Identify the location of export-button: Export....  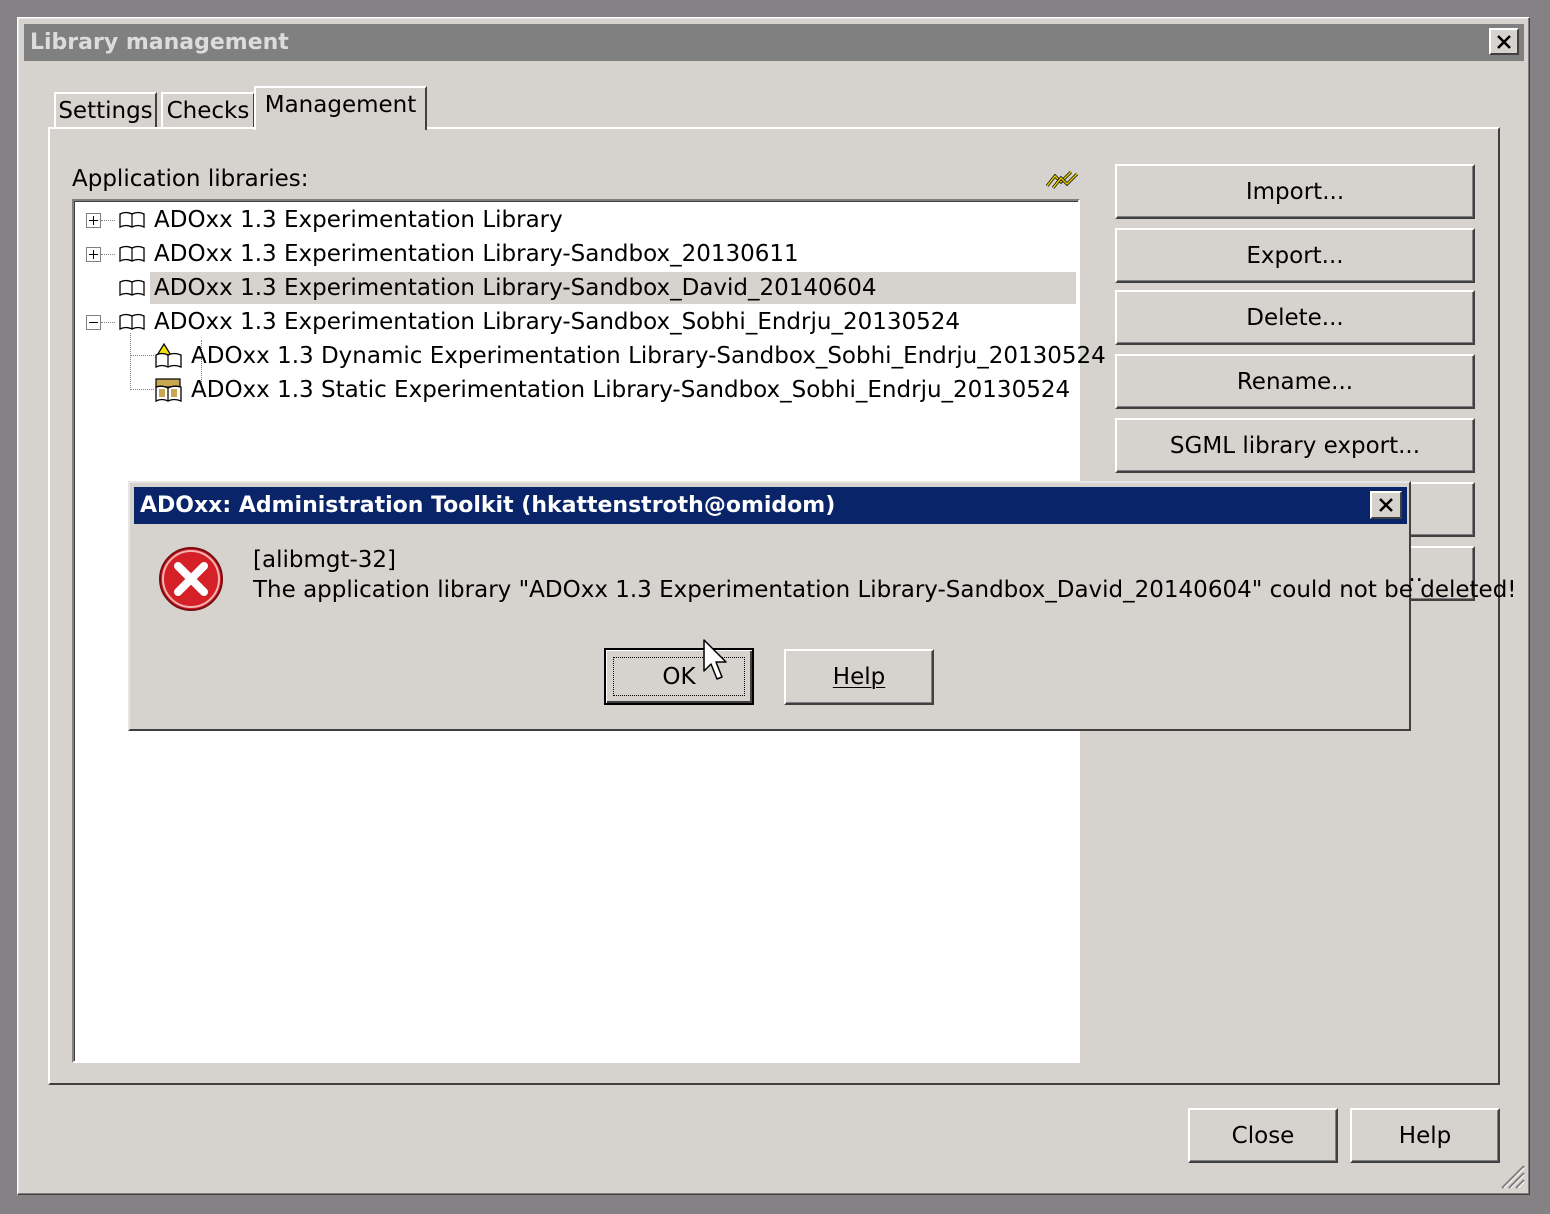
(1295, 255).